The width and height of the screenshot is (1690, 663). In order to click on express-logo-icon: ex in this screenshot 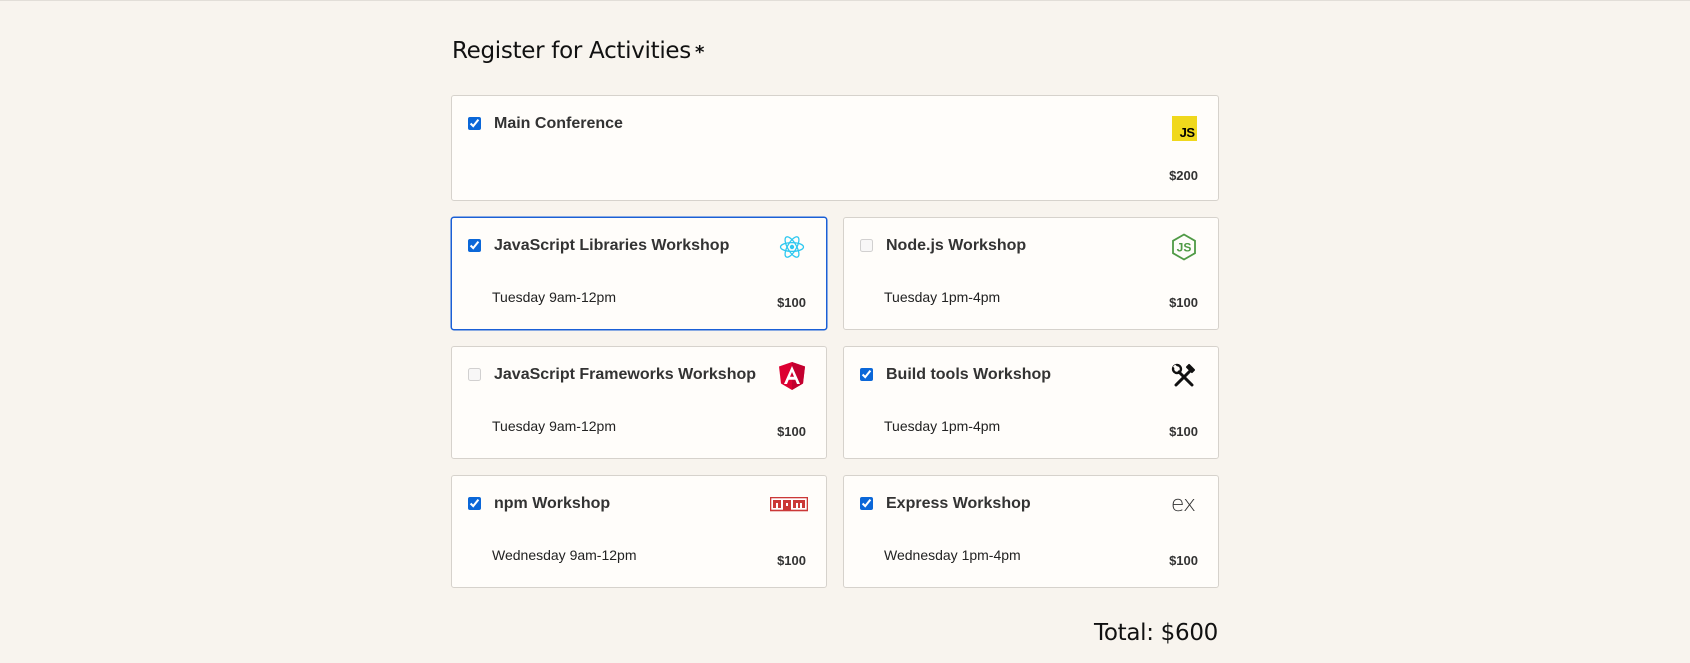, I will do `click(1183, 504)`.